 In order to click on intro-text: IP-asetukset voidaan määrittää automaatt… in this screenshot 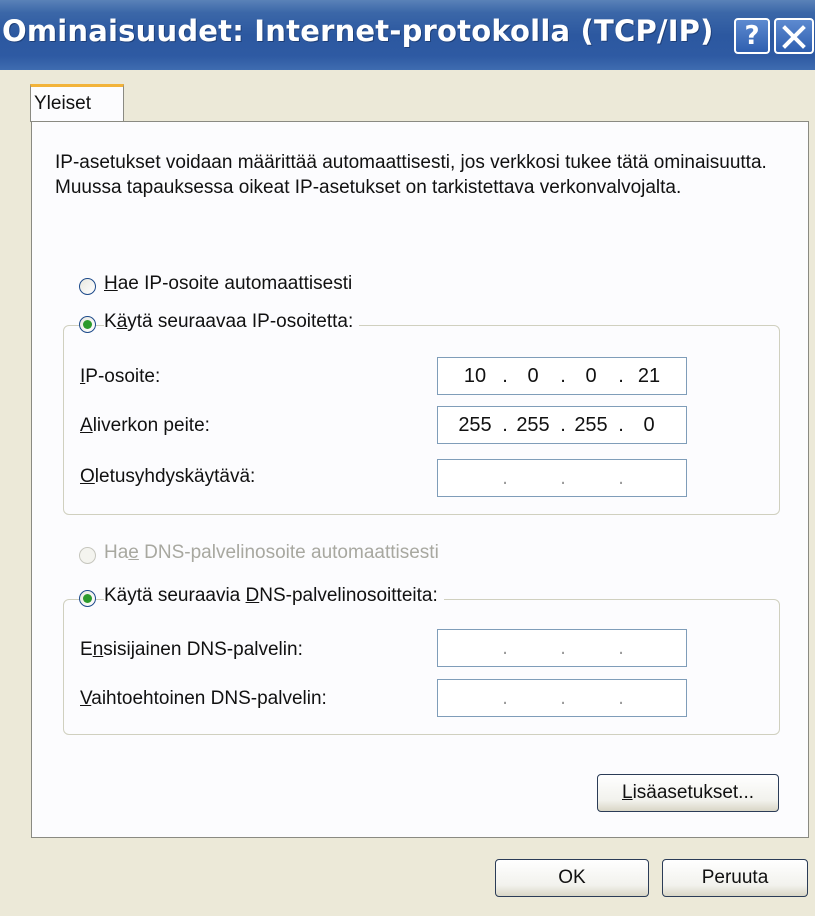, I will do `click(411, 175)`.